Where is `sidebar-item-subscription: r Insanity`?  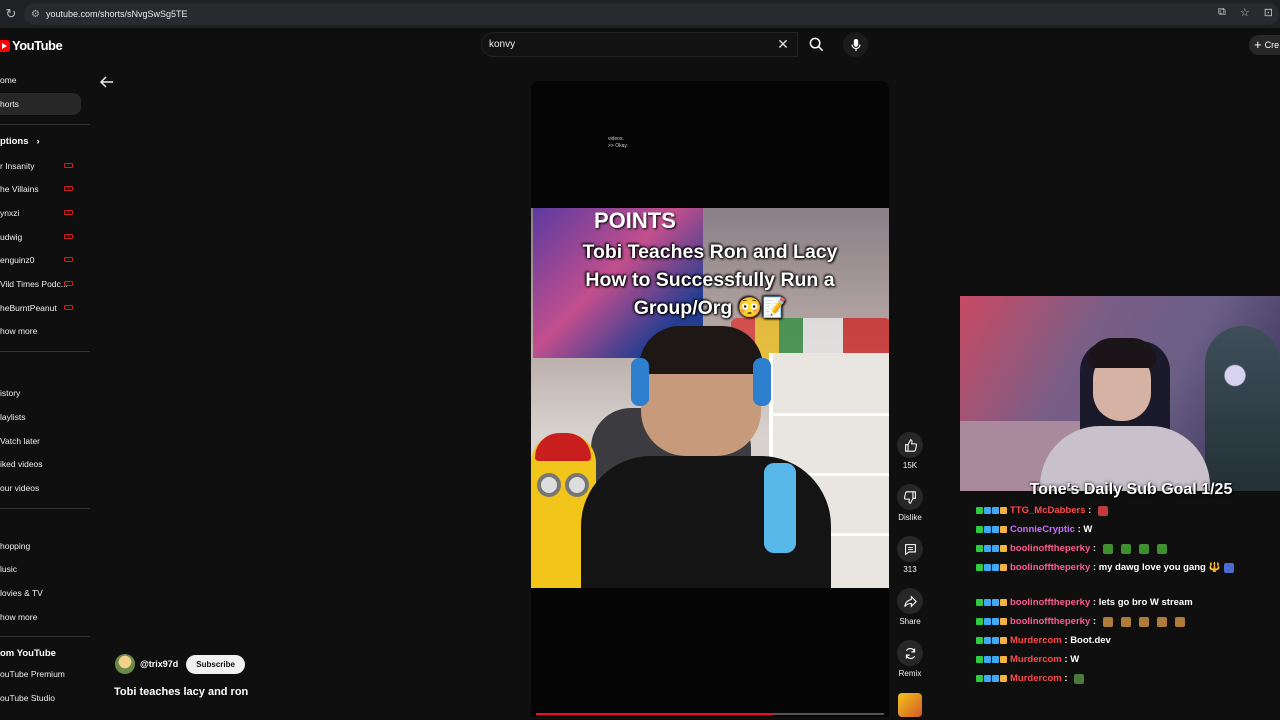
sidebar-item-subscription: r Insanity is located at coordinates (40, 166).